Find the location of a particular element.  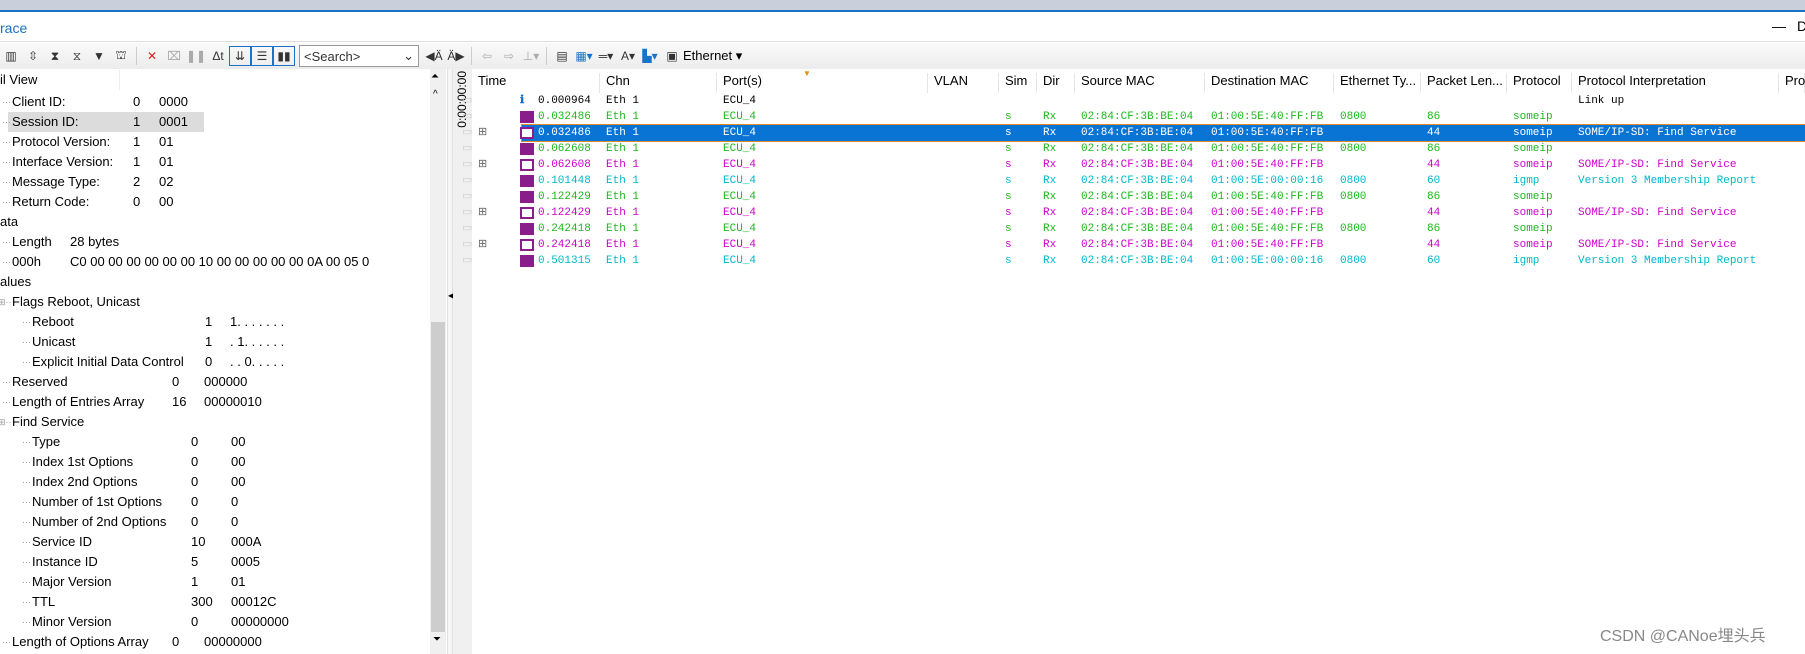

filter-down-icon: ▼ is located at coordinates (99, 56).